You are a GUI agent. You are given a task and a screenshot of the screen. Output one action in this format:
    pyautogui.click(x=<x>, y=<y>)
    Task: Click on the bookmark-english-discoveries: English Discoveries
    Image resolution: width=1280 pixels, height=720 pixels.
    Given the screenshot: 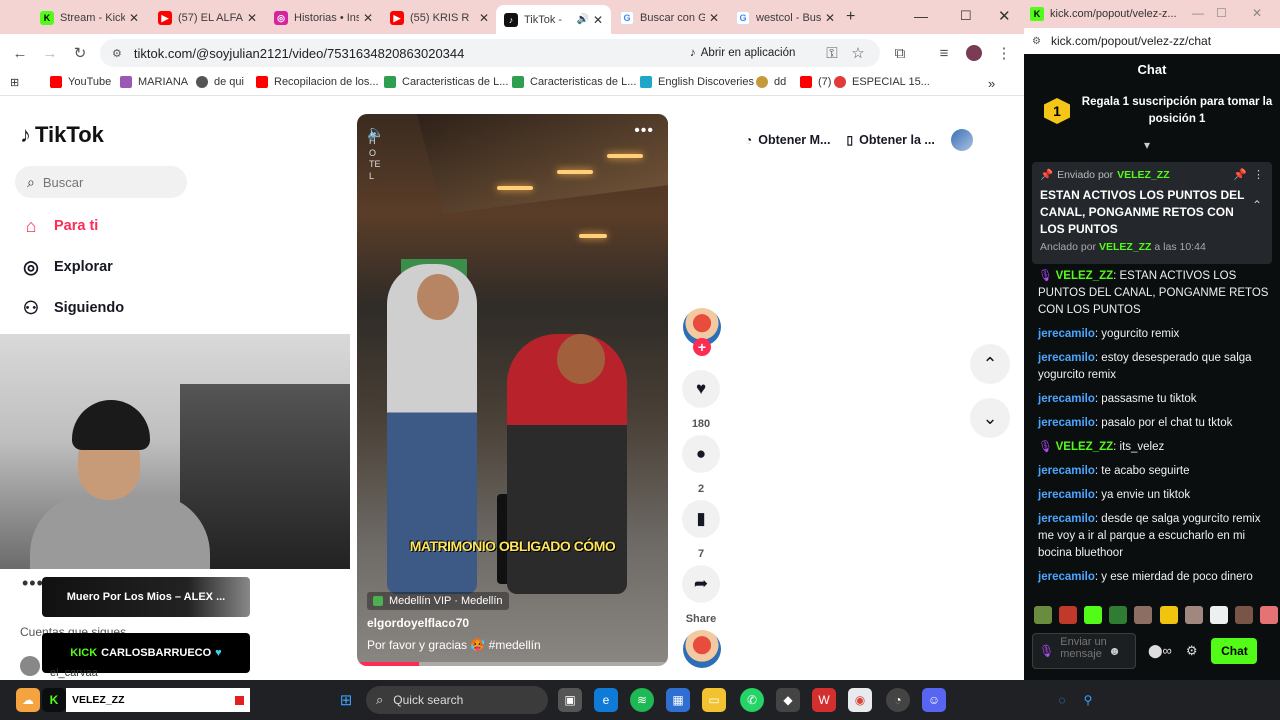 What is the action you would take?
    pyautogui.click(x=697, y=82)
    